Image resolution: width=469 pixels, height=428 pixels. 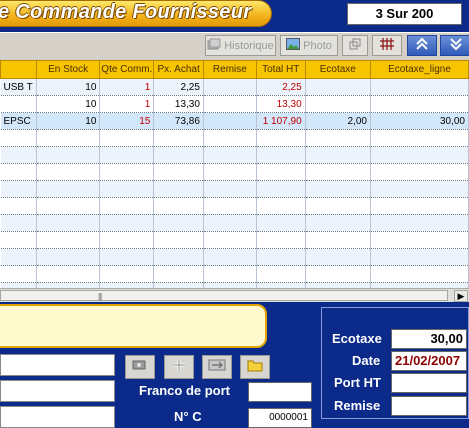 I want to click on scroll-right-arrow-icon: ▶, so click(x=461, y=296).